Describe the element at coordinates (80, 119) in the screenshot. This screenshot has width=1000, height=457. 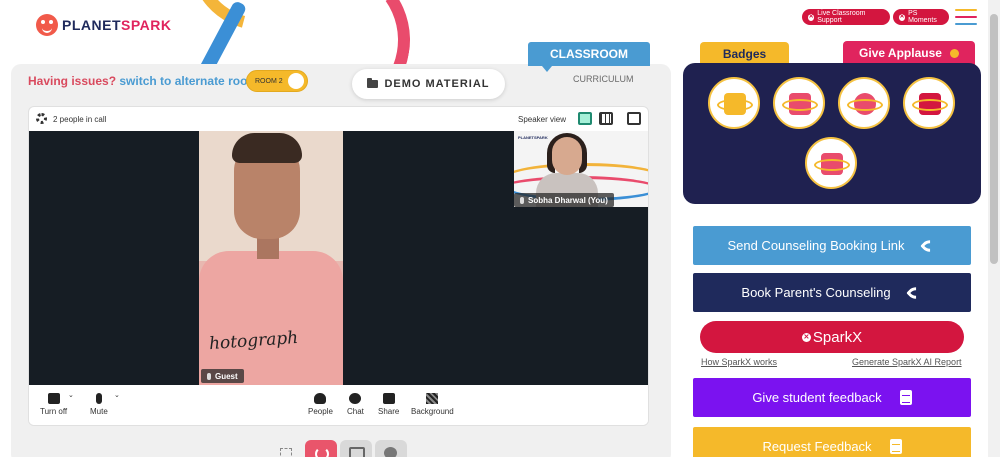
I see `people-count: 2 people in call` at that location.